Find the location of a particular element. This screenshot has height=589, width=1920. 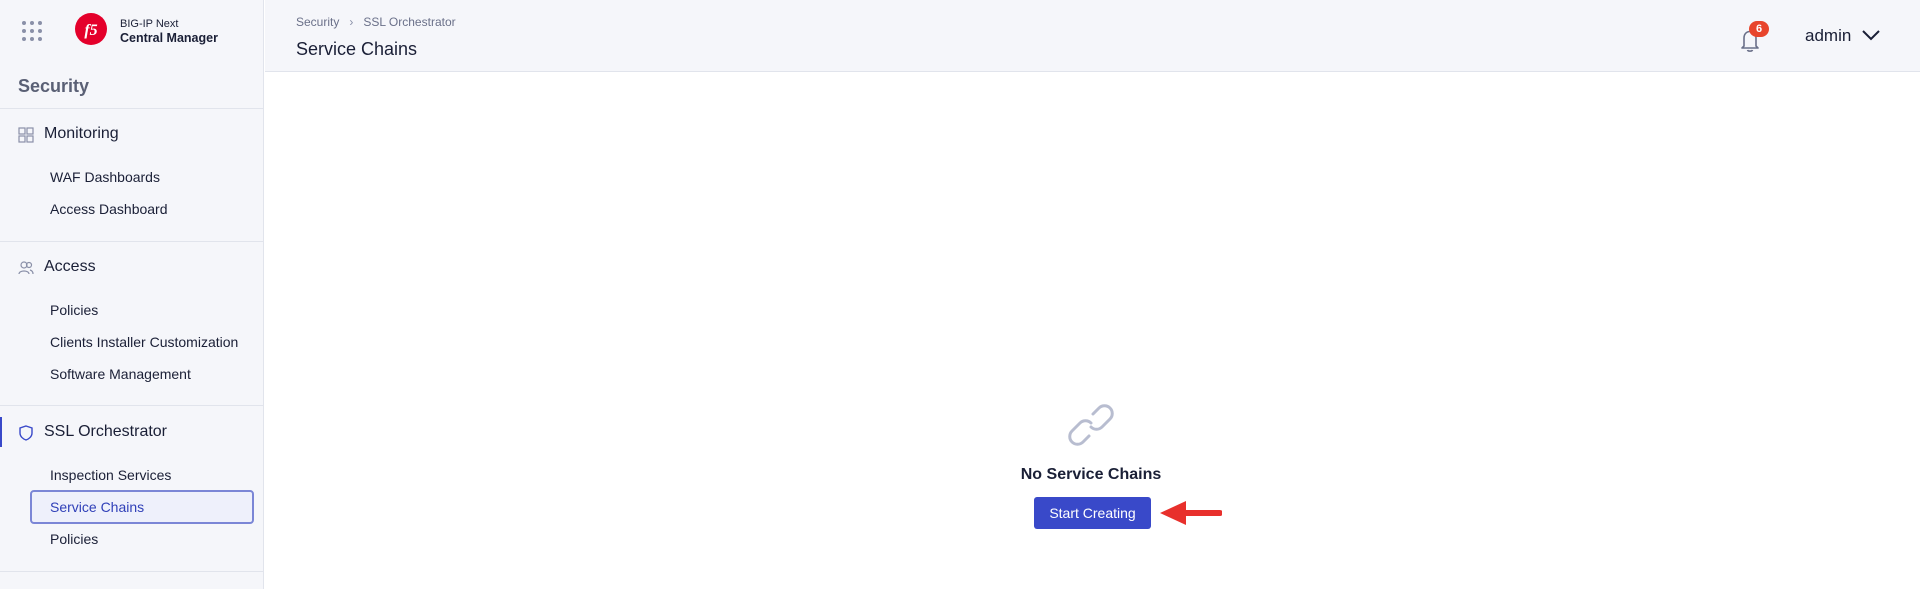

sidebar-group-ssl-orchestrator: SSL Orchestrator is located at coordinates (132, 432).